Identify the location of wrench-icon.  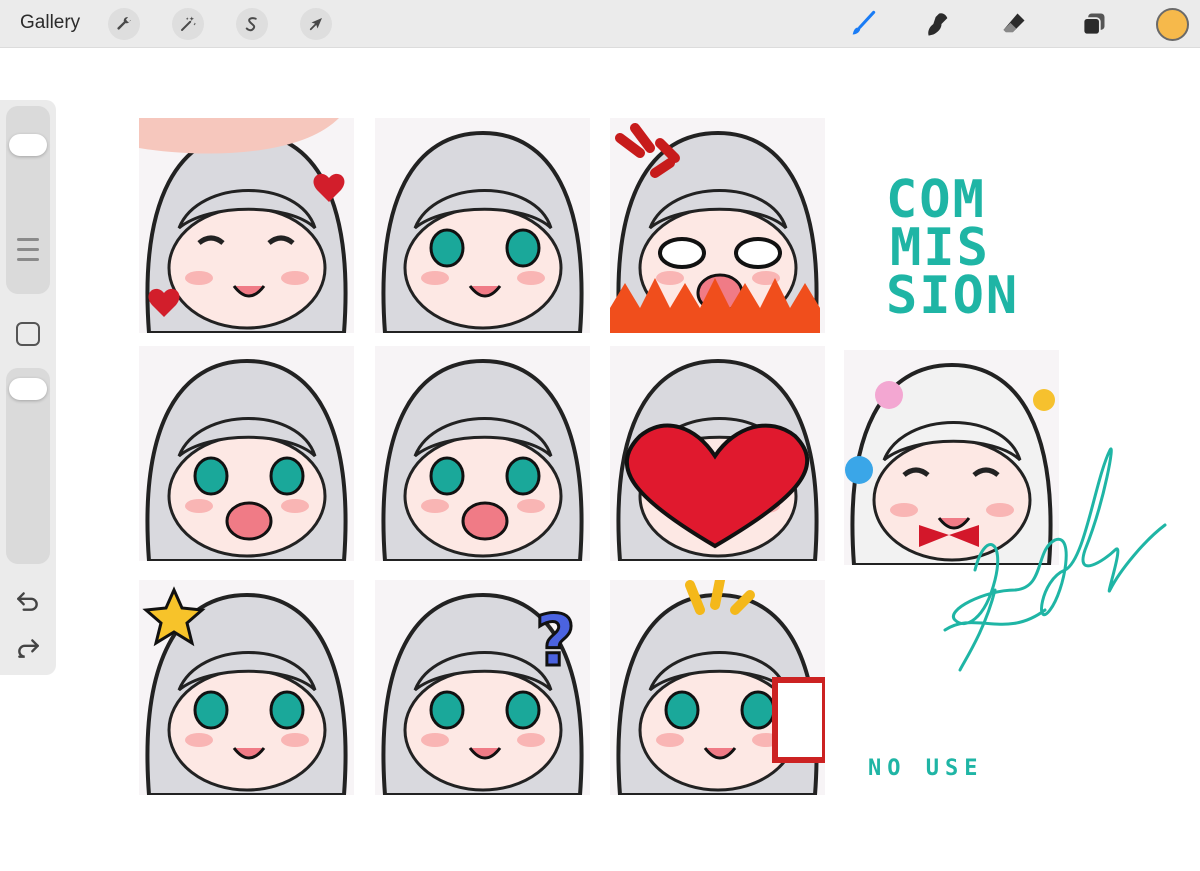
(124, 23).